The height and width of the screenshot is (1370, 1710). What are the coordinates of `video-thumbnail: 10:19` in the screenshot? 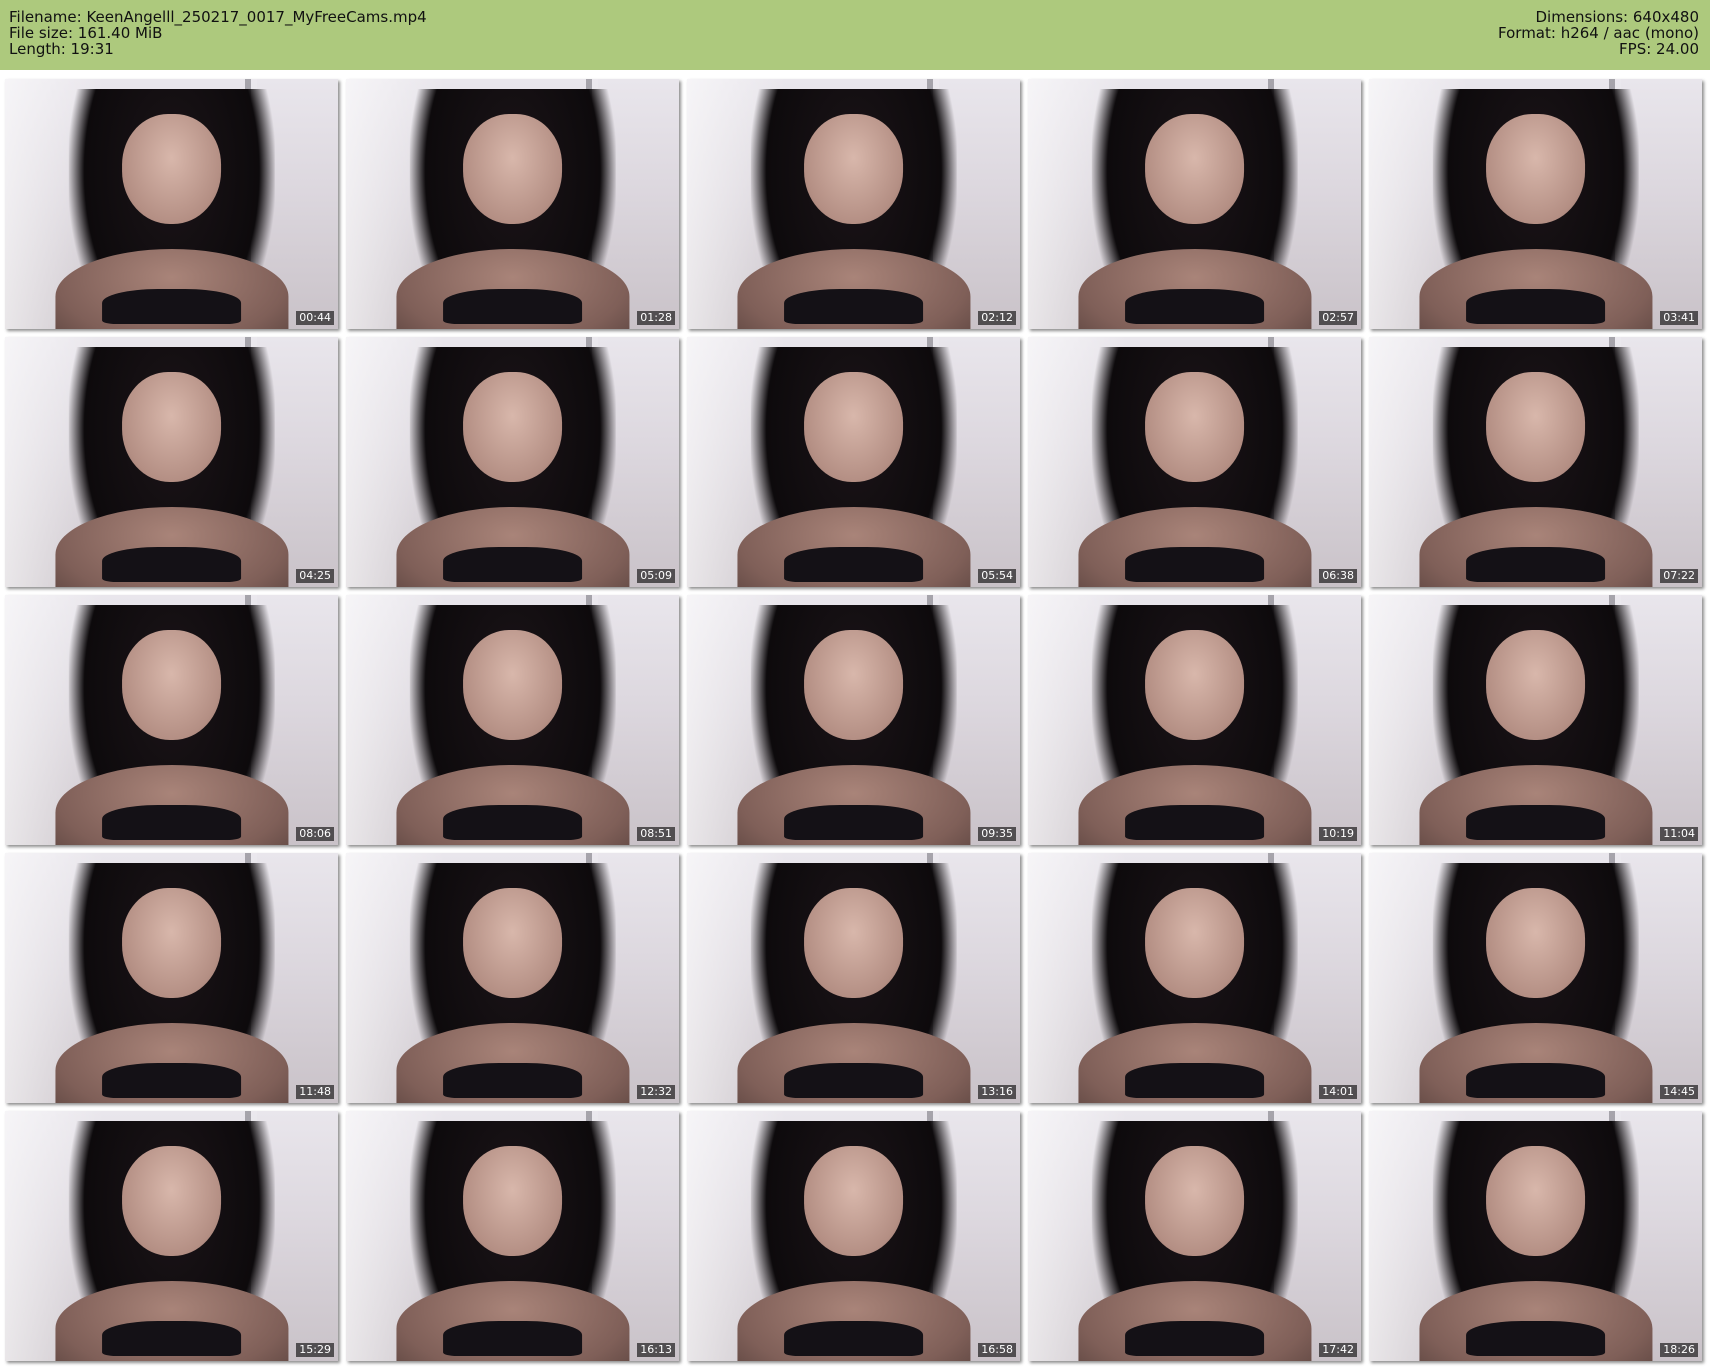 It's located at (1194, 720).